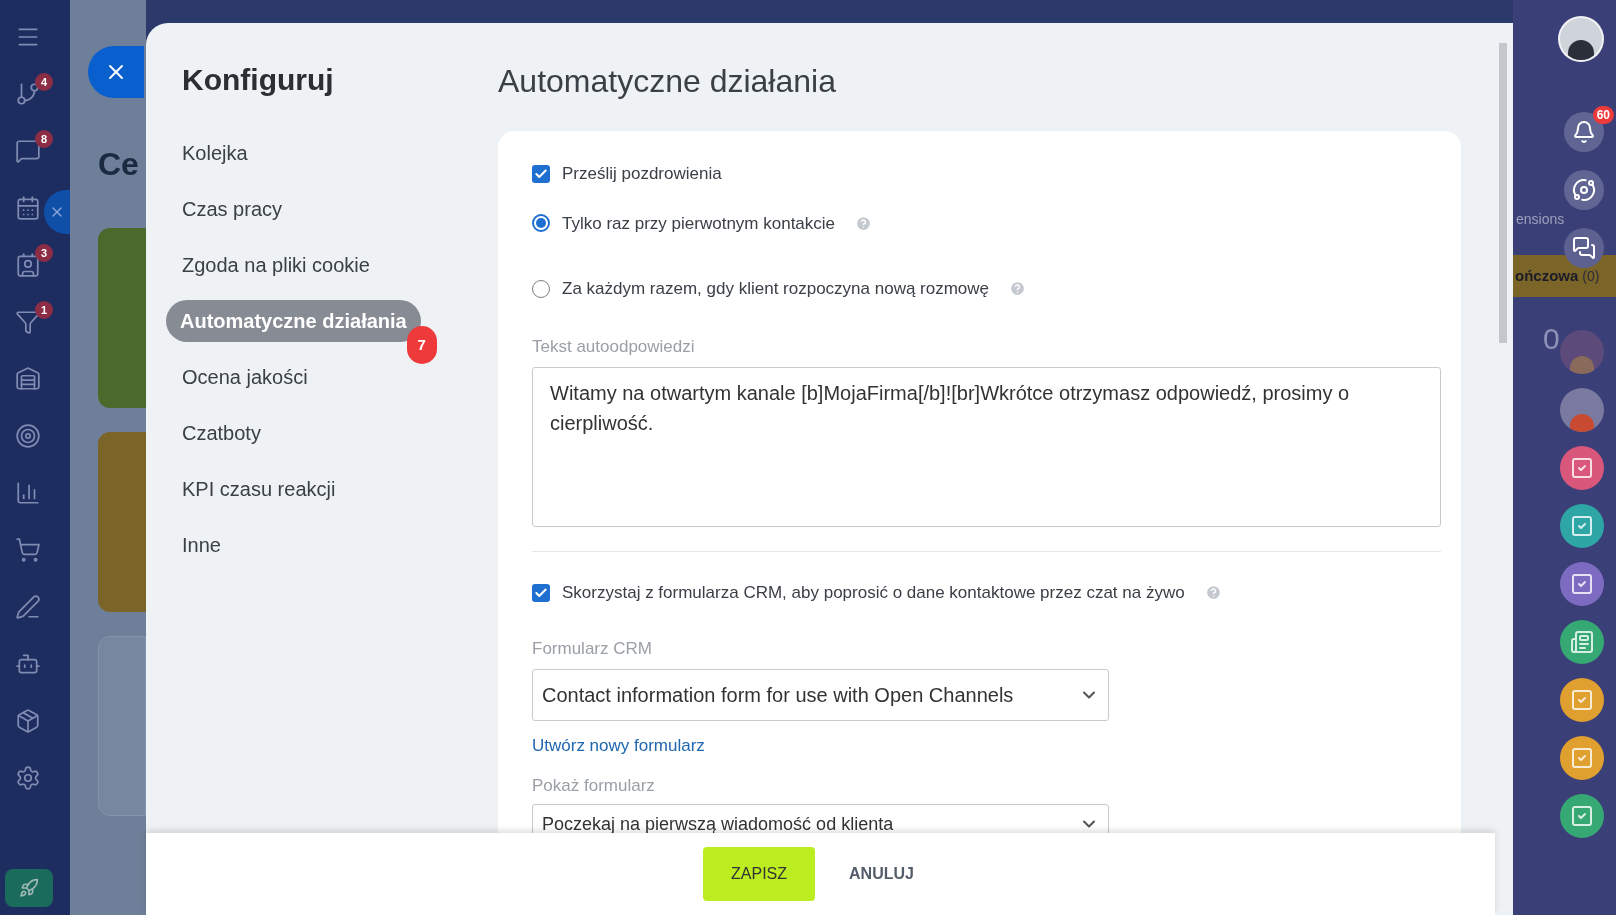 The width and height of the screenshot is (1616, 915). I want to click on settings-icon, so click(28, 778).